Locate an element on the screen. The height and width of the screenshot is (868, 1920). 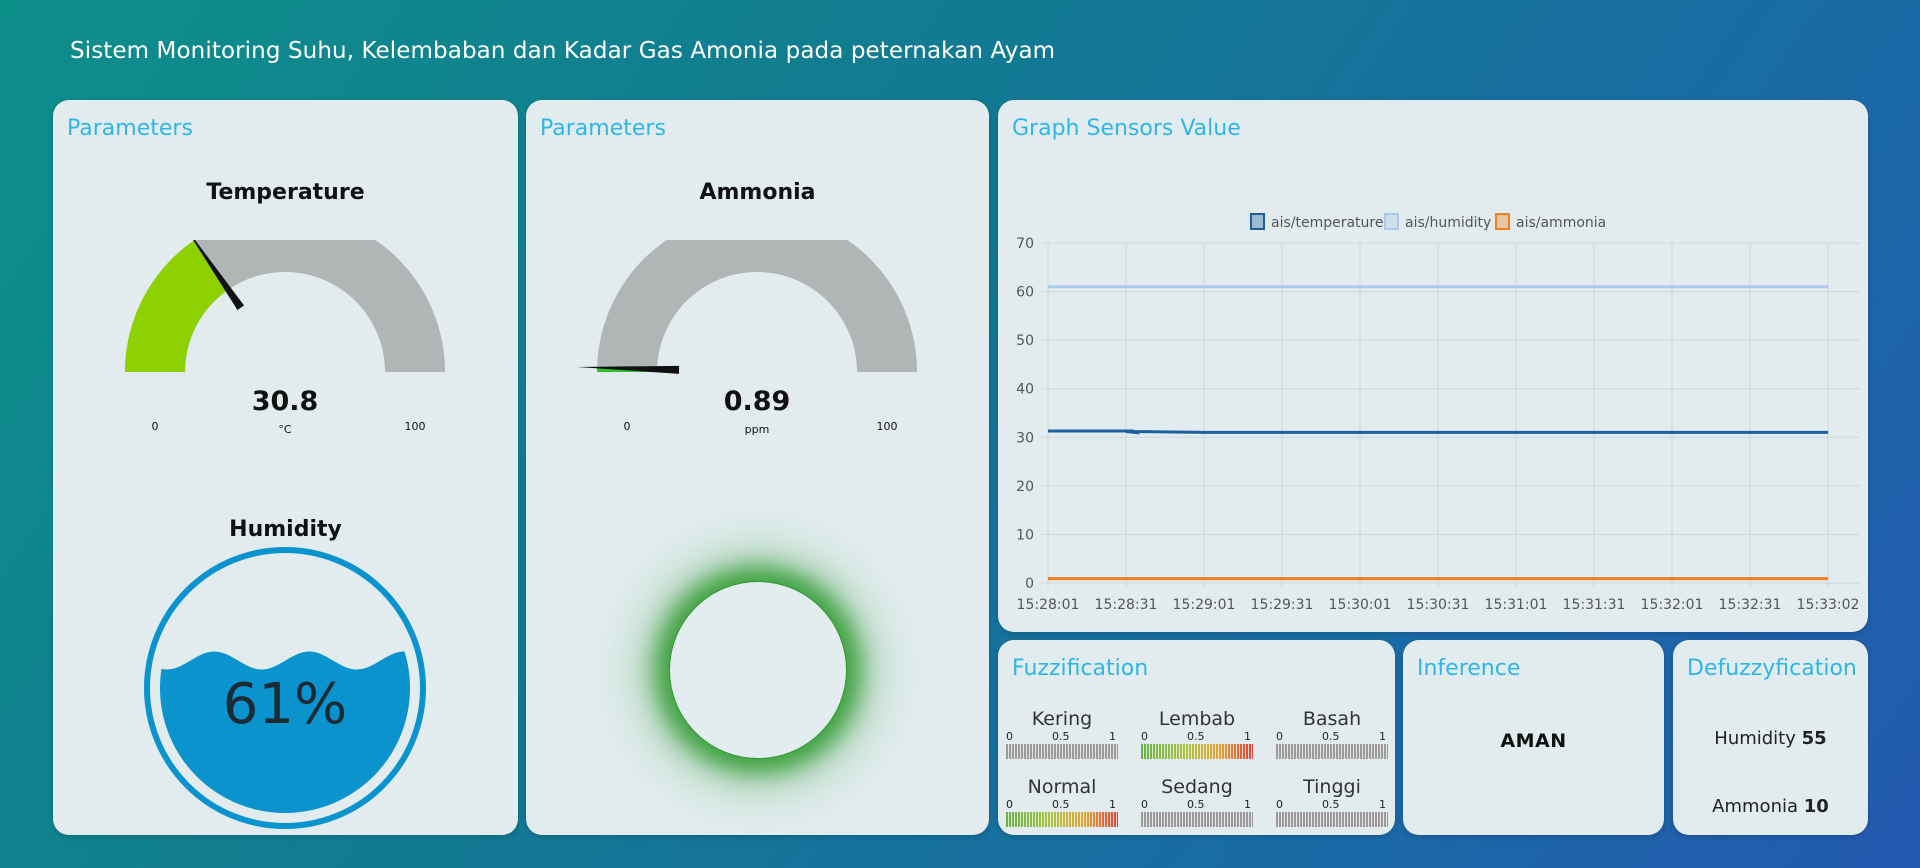
defuzz-ammonia-row: Ammonia 10 is located at coordinates (1770, 806).